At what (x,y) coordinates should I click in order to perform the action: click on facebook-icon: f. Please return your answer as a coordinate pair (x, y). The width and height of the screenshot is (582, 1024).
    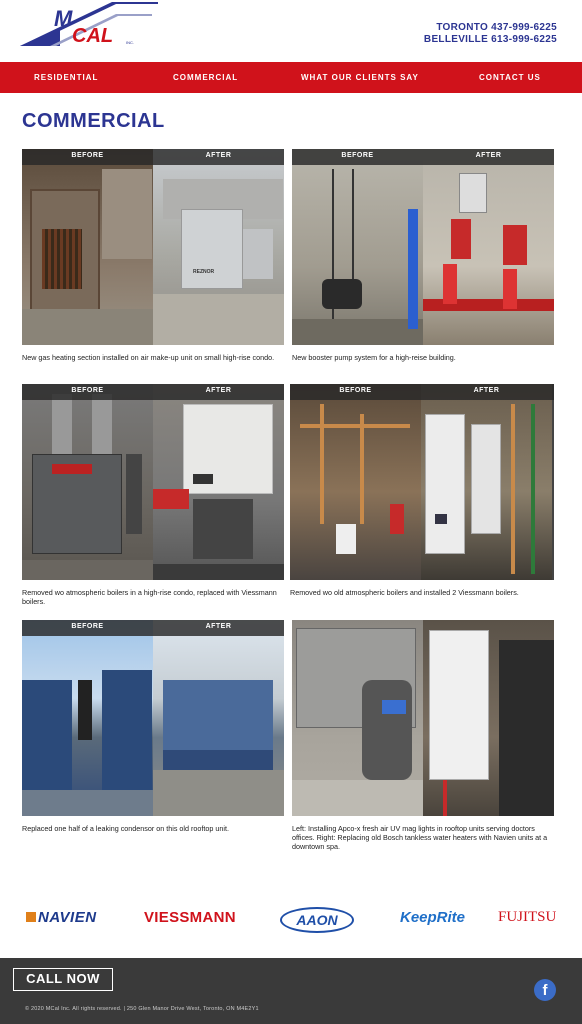
    Looking at the image, I should click on (545, 990).